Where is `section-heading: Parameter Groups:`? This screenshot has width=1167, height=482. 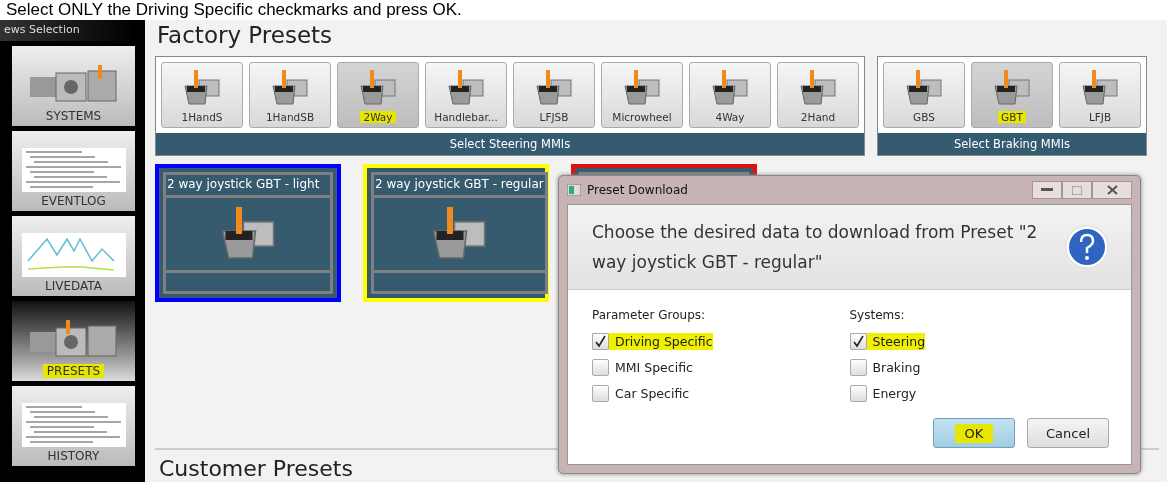 section-heading: Parameter Groups: is located at coordinates (649, 315).